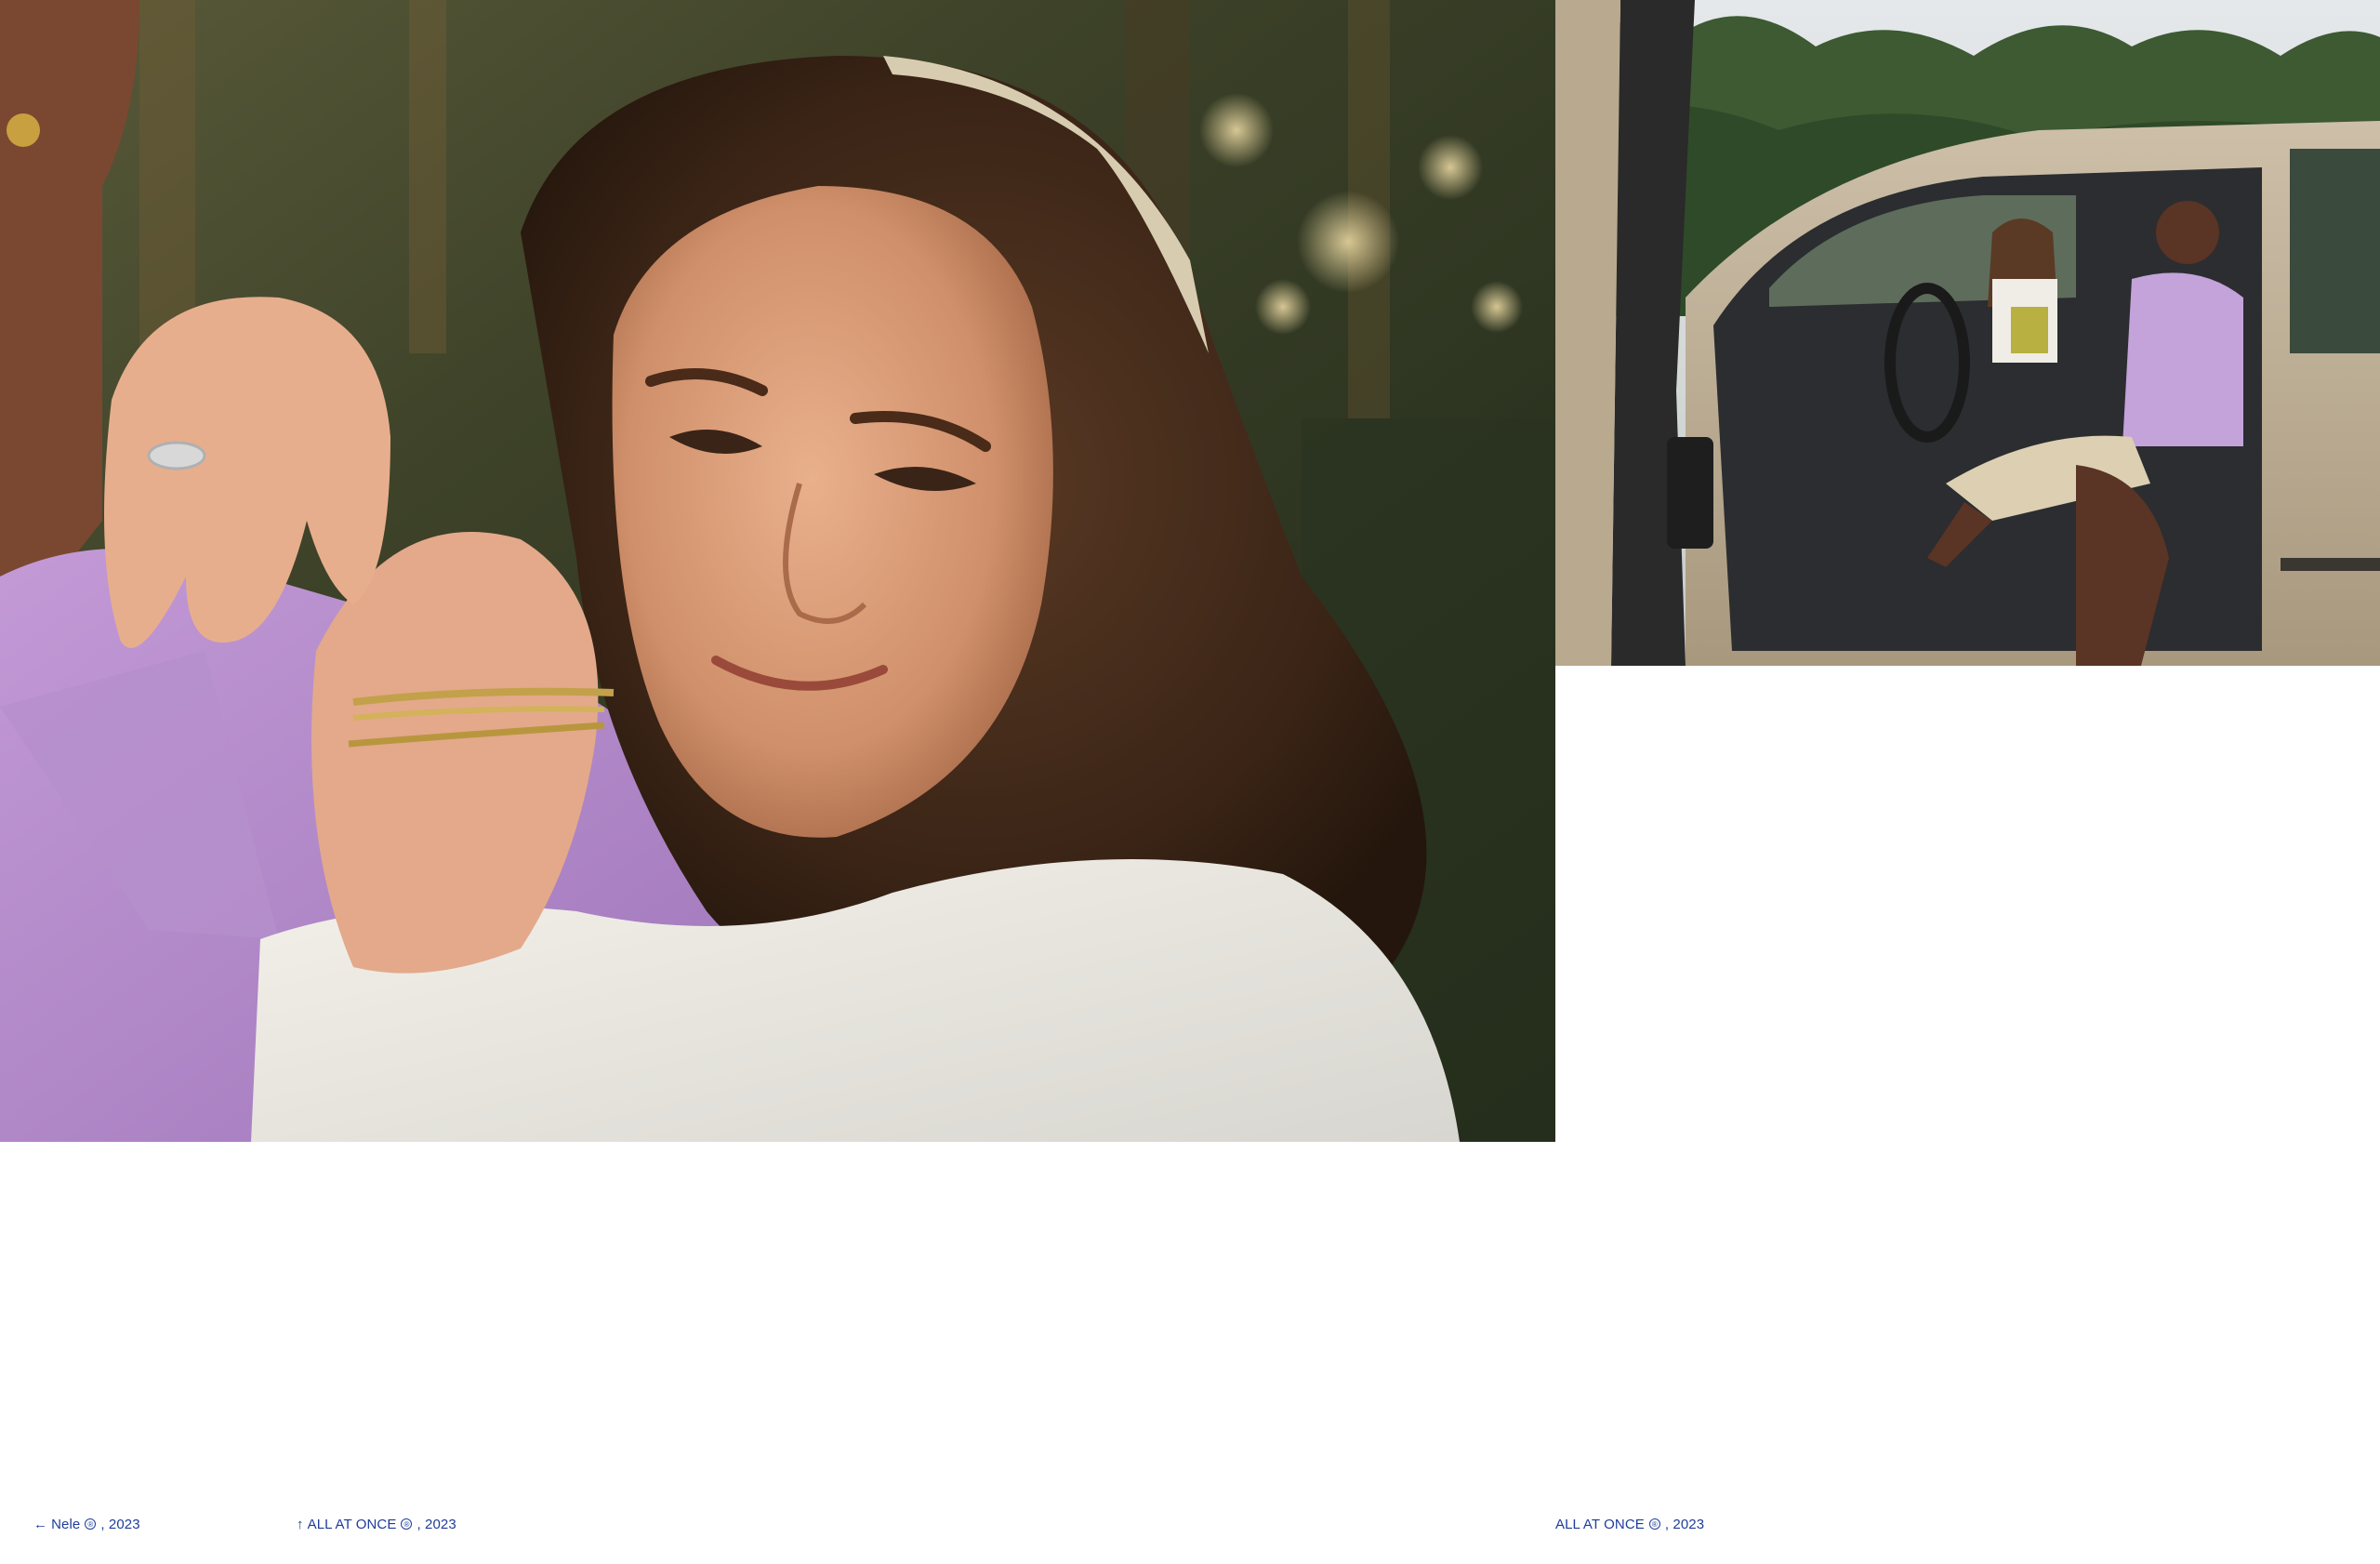  I want to click on project-overview-year: , 2023, so click(436, 1524).